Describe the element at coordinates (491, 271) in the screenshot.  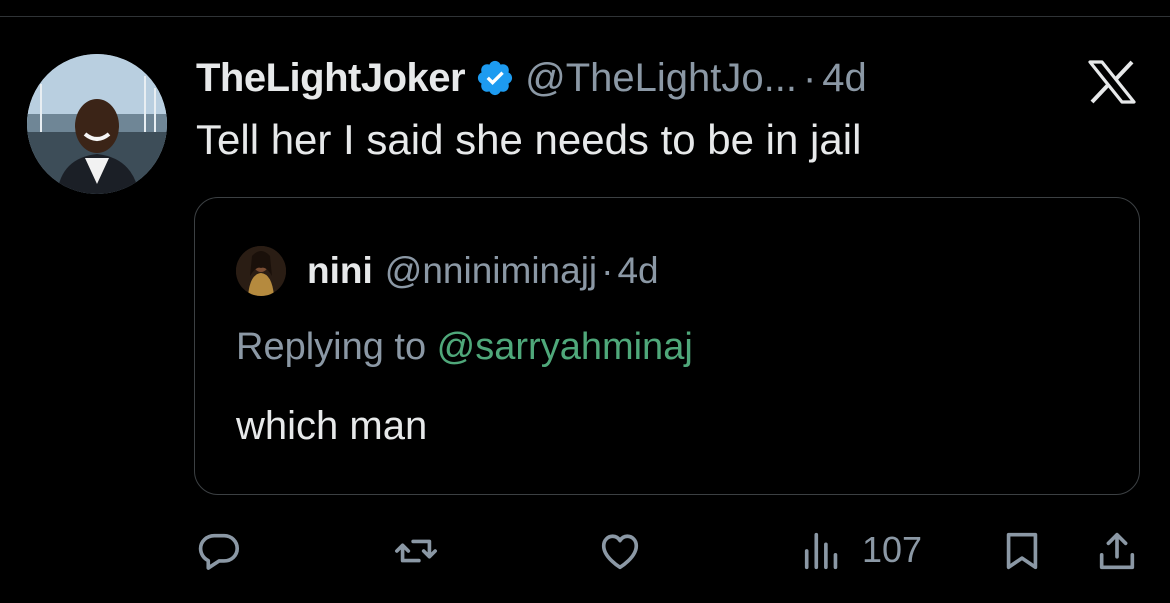
I see `quoted-author-handle: @nniniminajj` at that location.